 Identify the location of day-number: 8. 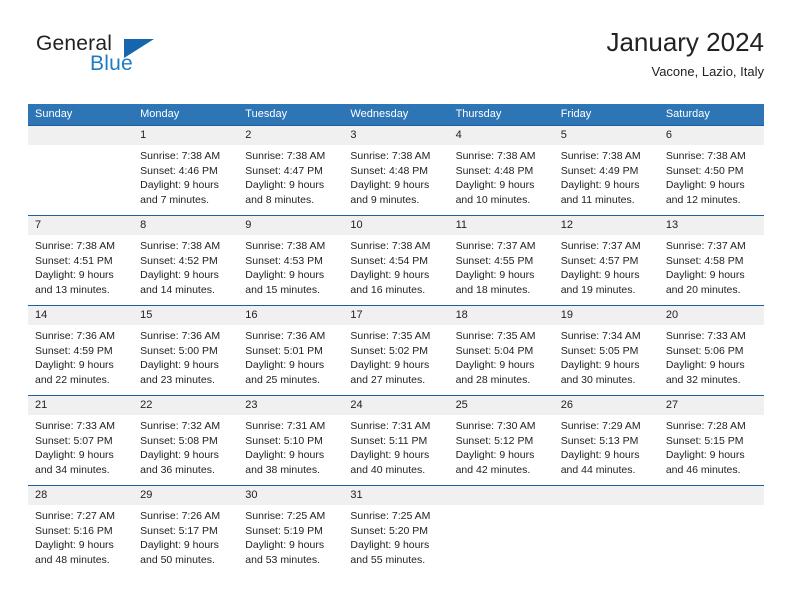
(143, 225).